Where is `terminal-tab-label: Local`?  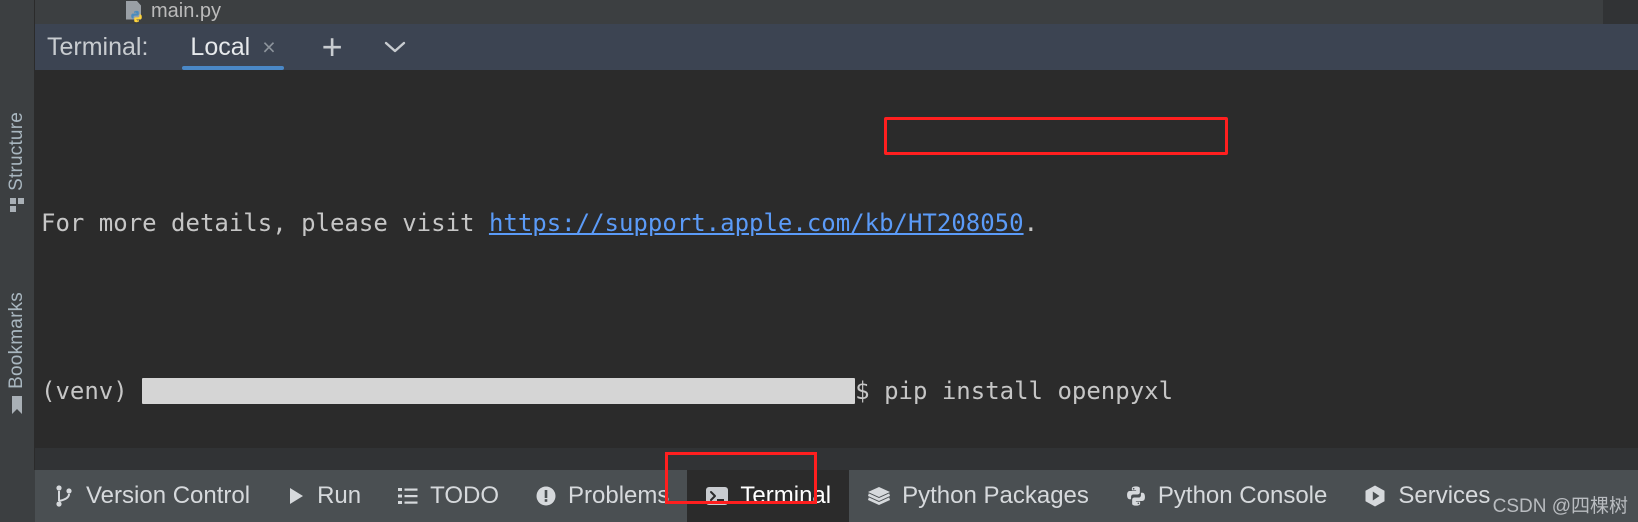
terminal-tab-label: Local is located at coordinates (220, 46).